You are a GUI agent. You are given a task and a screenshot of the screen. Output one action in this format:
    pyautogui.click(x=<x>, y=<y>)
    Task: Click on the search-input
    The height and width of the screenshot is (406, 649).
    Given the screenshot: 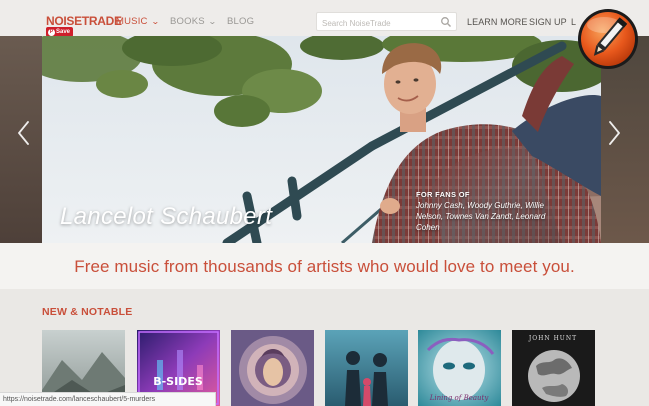 What is the action you would take?
    pyautogui.click(x=376, y=23)
    